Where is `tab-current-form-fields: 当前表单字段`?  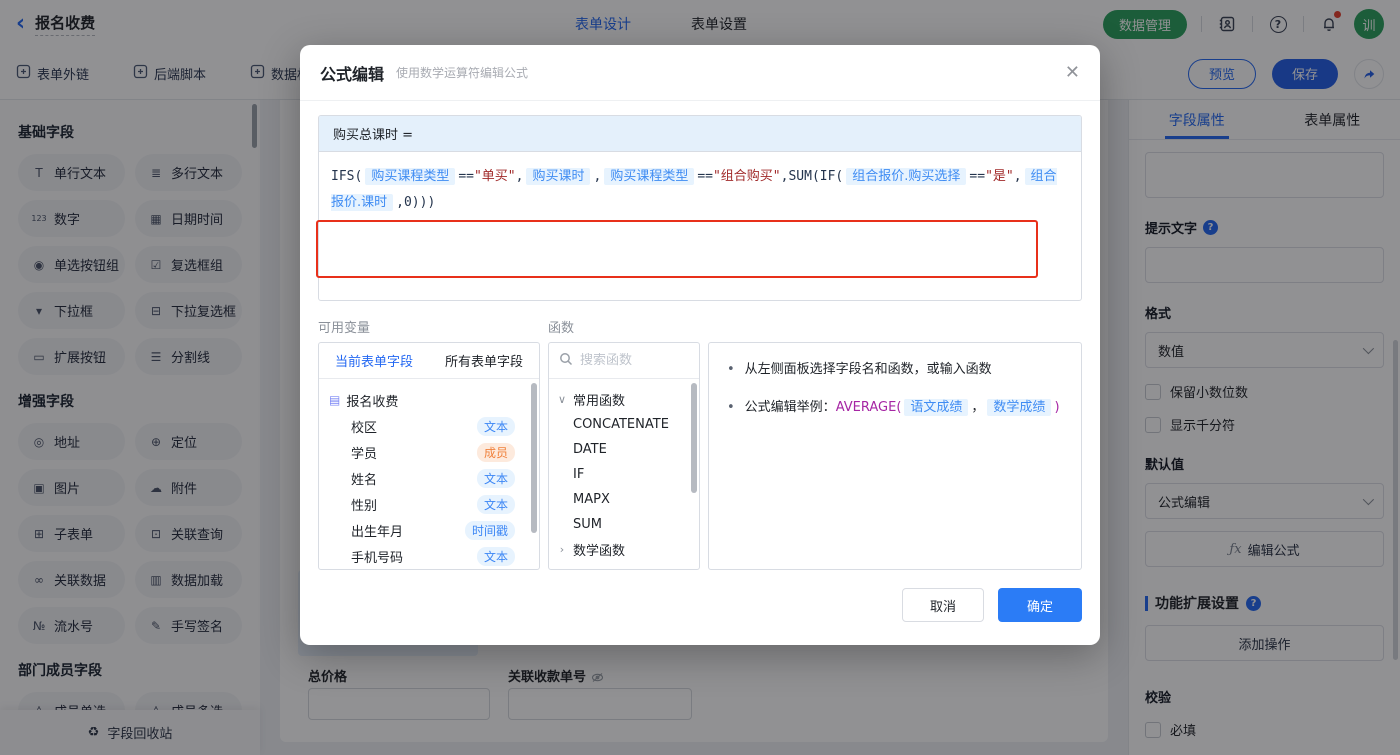 tab-current-form-fields: 当前表单字段 is located at coordinates (374, 360).